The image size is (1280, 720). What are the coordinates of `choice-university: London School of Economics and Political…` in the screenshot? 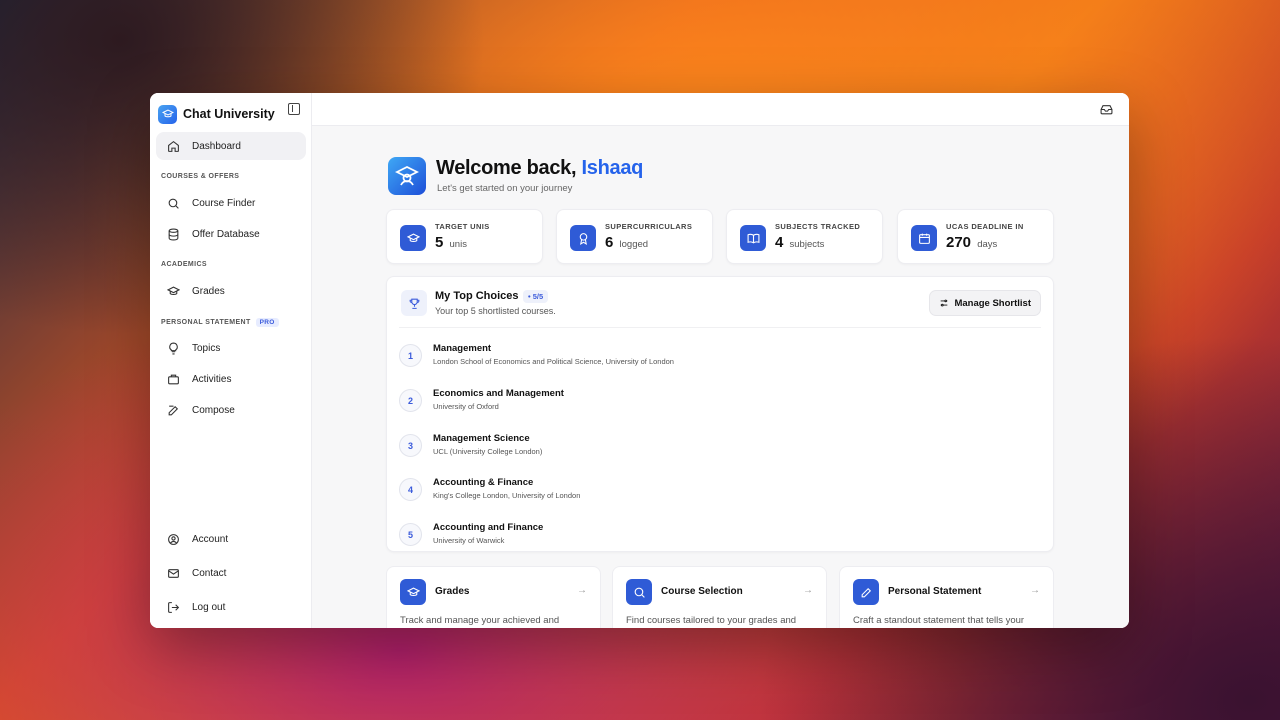 It's located at (553, 361).